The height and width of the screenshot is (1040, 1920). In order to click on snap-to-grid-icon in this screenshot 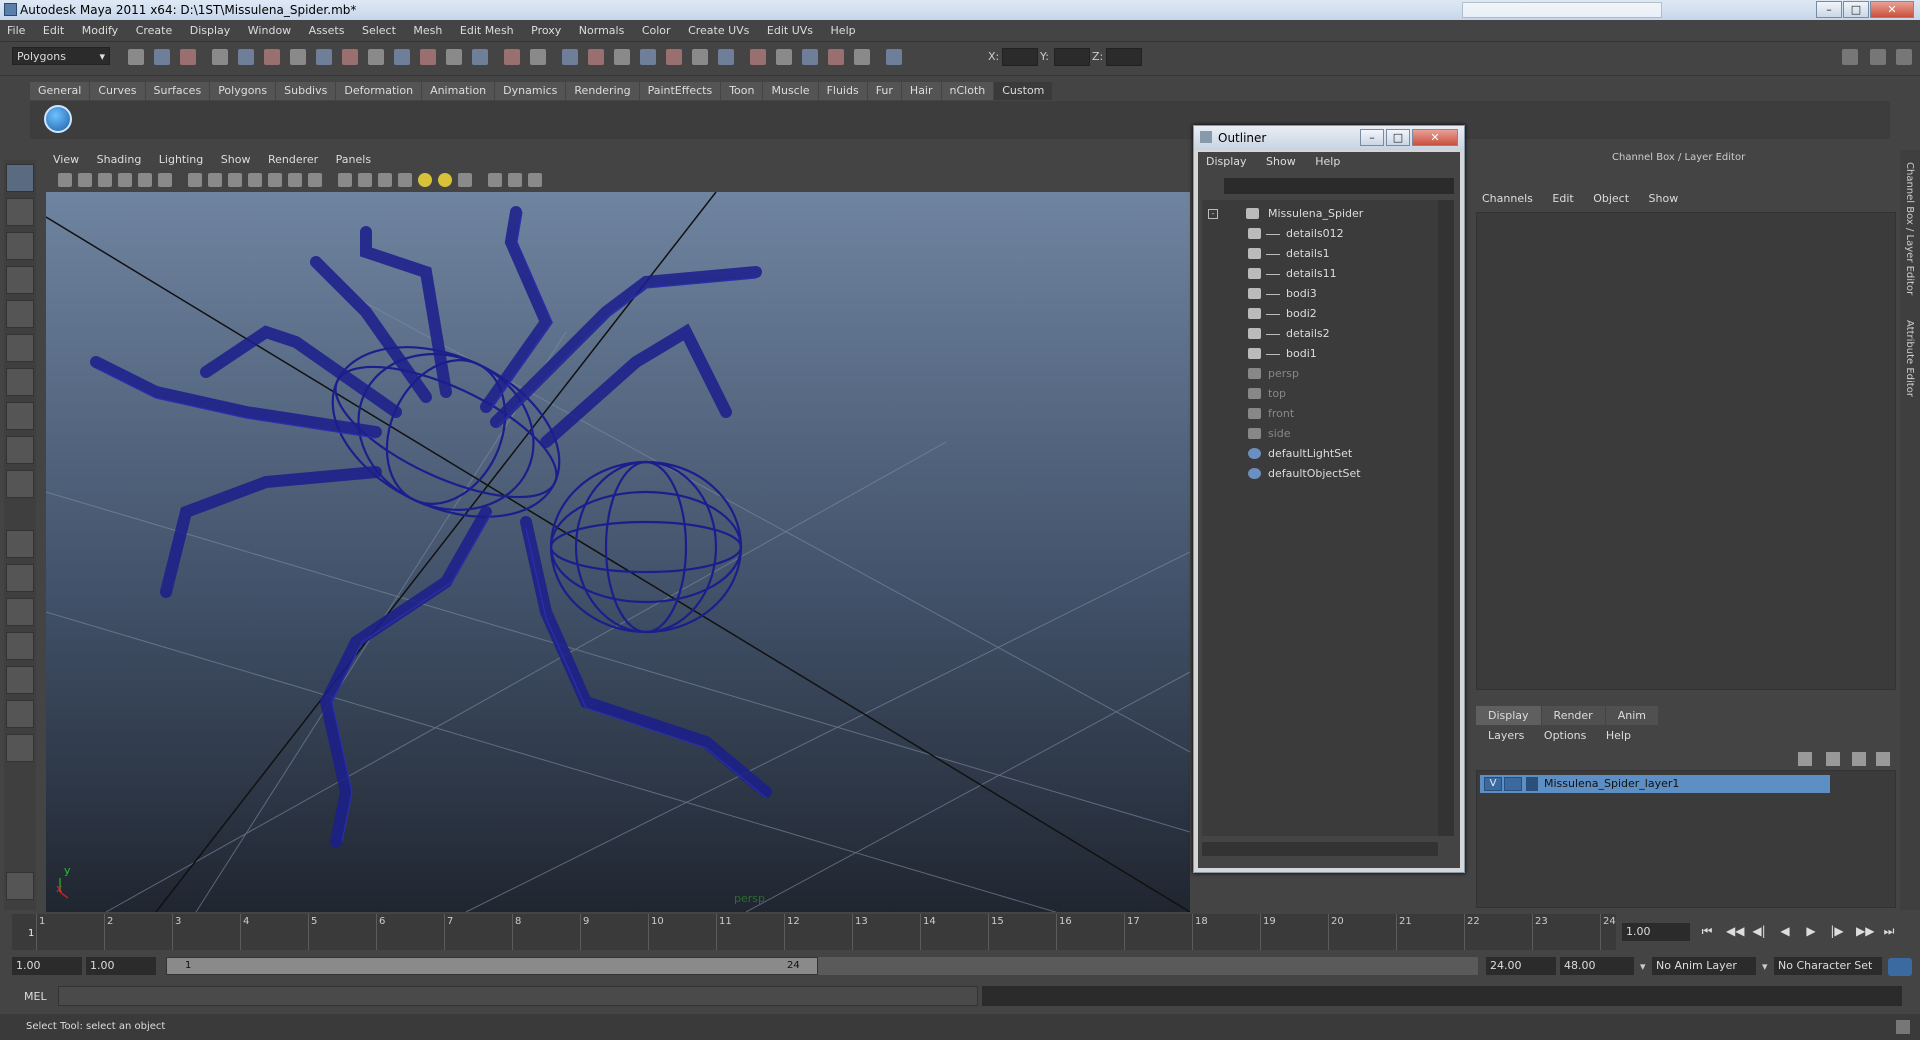, I will do `click(570, 57)`.